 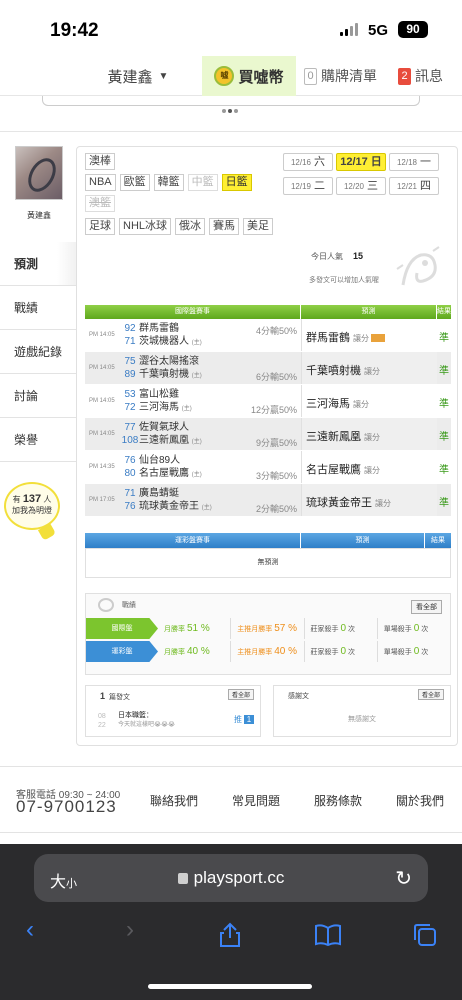 I want to click on back-icon: ‹, so click(x=30, y=930).